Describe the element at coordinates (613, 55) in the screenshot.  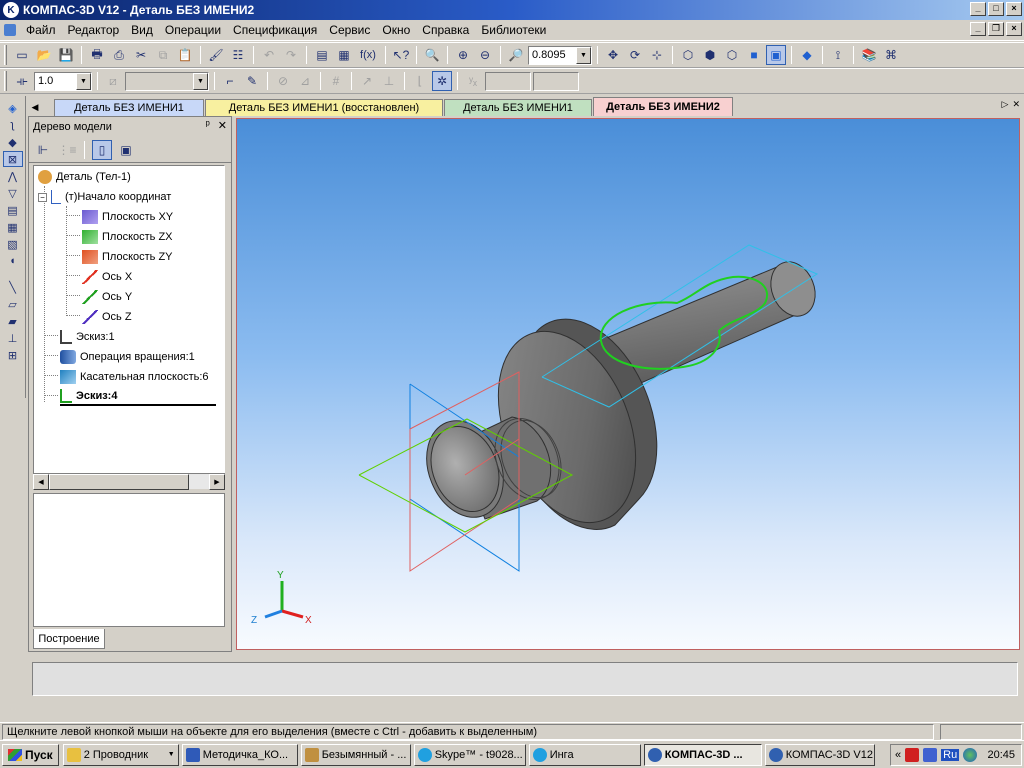
I see `pan-icon: ✥` at that location.